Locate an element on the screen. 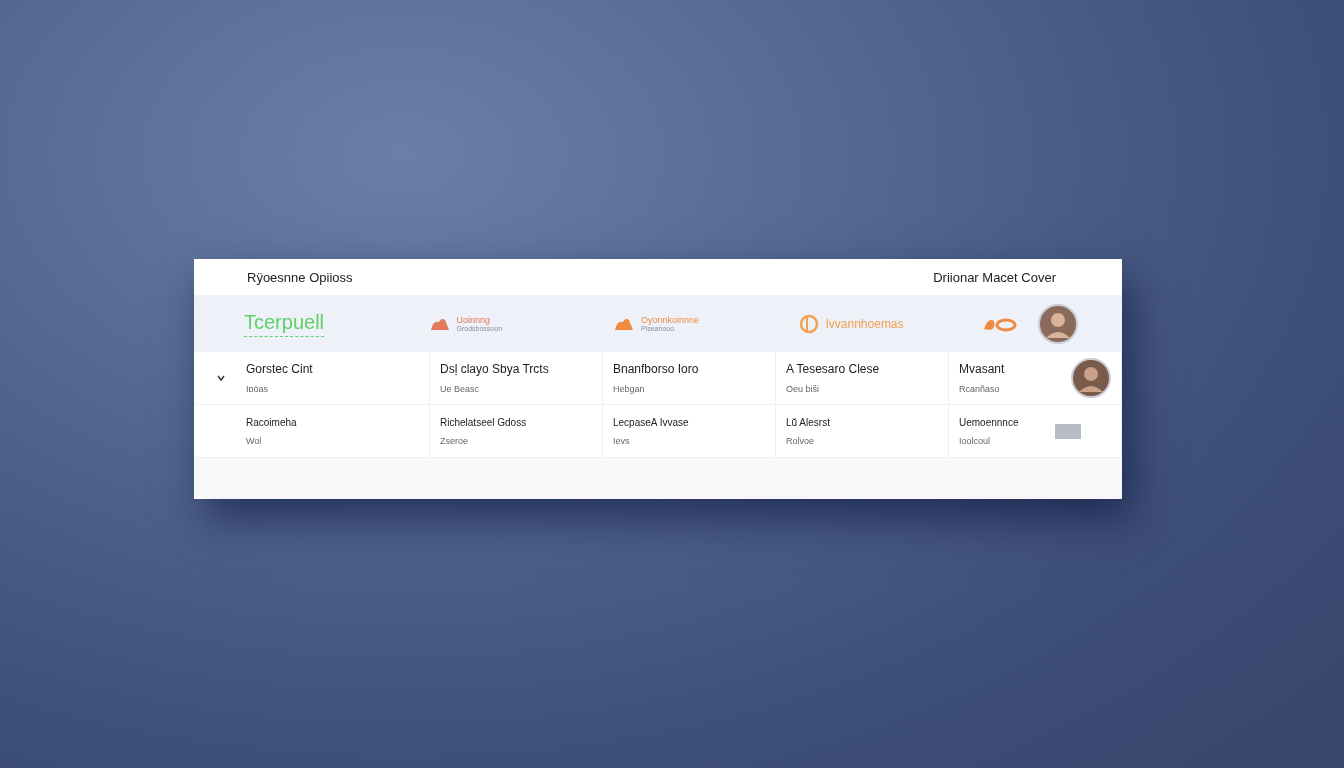 The image size is (1344, 768). image-placeholder is located at coordinates (1068, 431).